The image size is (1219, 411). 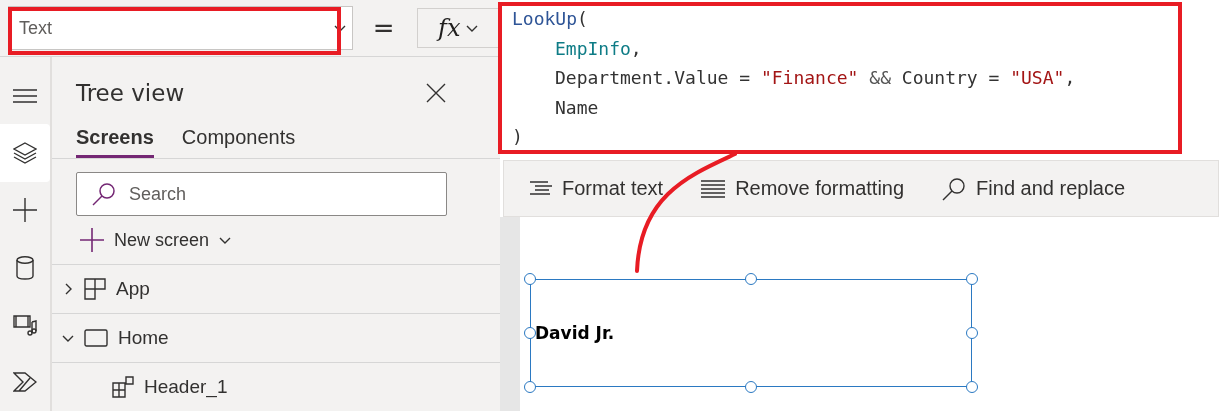 I want to click on code-line: Name, so click(x=577, y=107).